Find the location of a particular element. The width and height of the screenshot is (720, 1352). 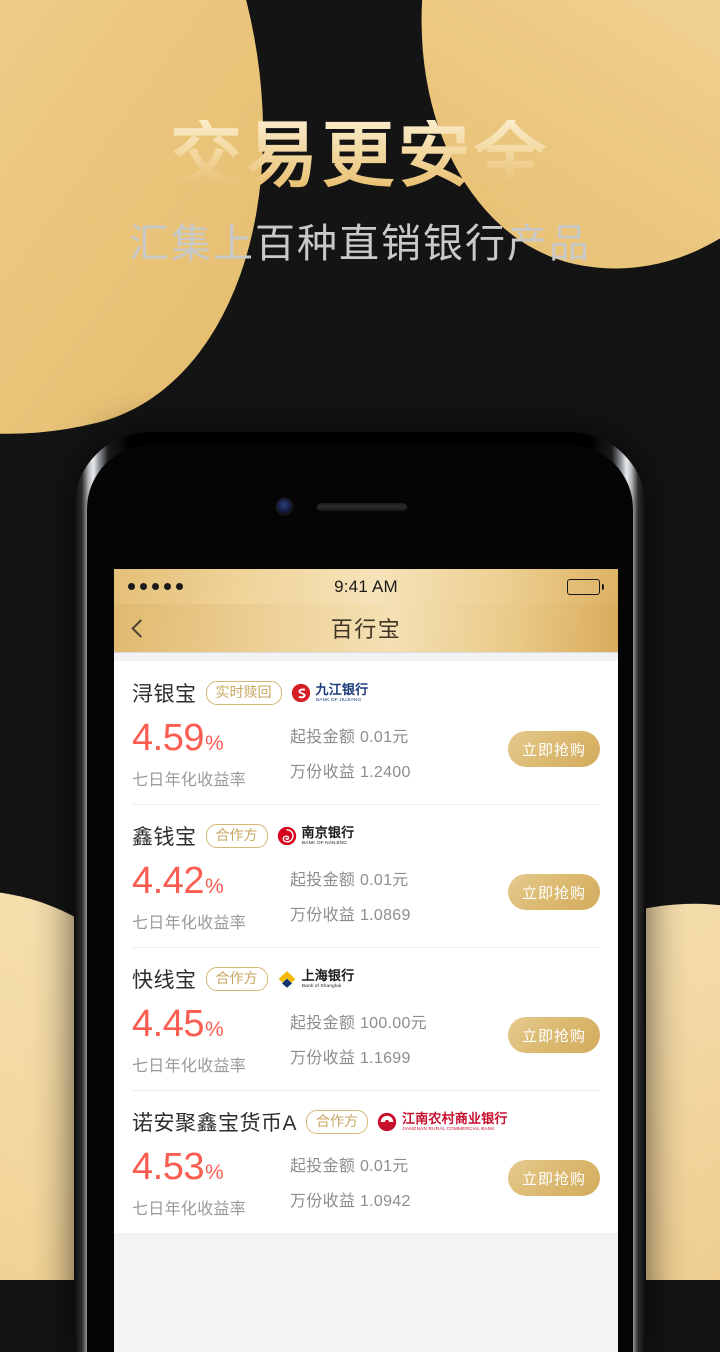

annual-rate-value: 4.45% is located at coordinates (178, 1024).